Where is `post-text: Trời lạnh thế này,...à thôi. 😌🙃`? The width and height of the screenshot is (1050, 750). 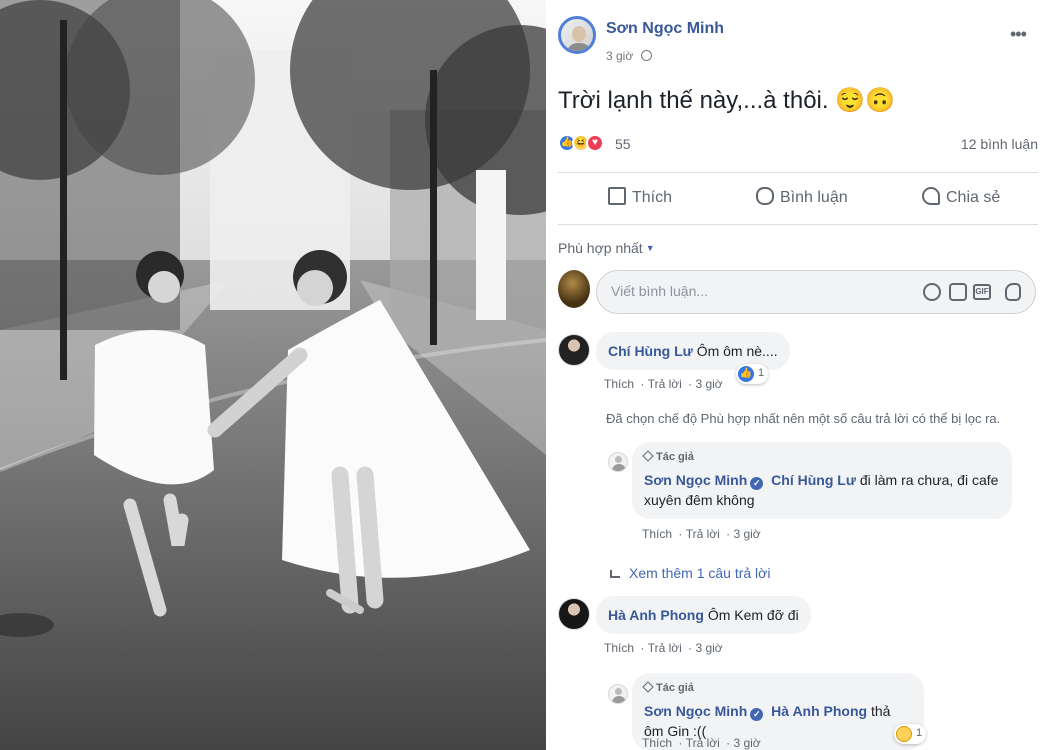
post-text: Trời lạnh thế này,...à thôi. 😌🙃 is located at coordinates (726, 100).